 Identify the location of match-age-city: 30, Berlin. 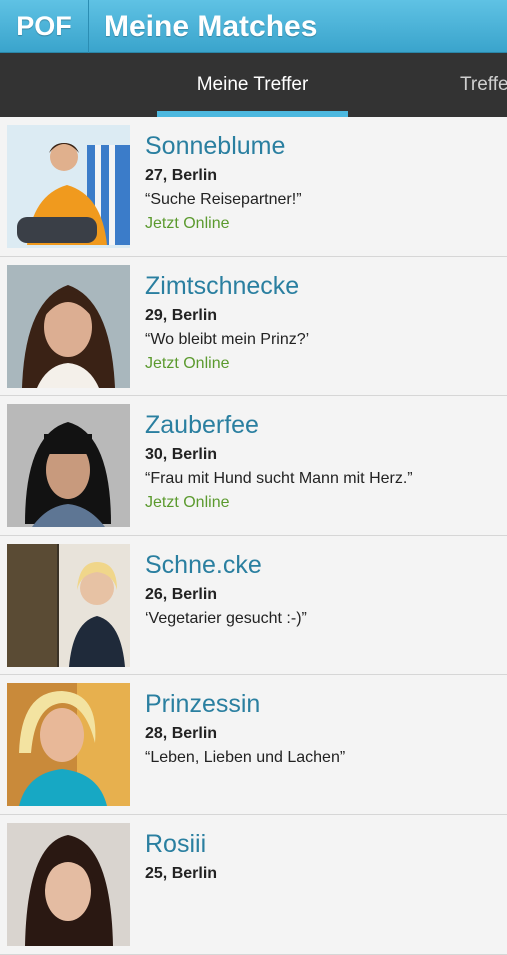
(181, 455).